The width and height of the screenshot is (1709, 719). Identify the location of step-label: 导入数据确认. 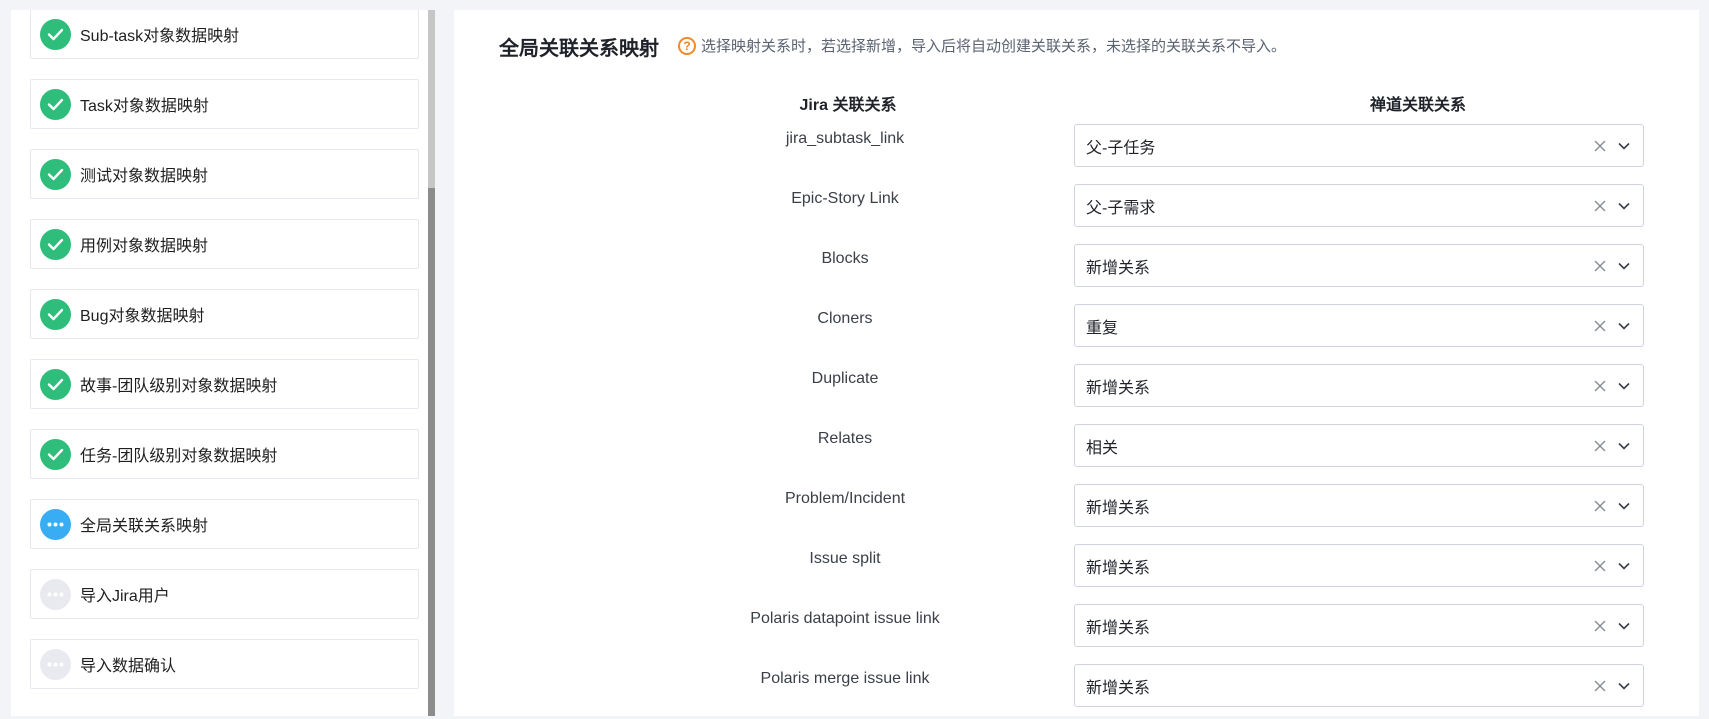
(128, 666).